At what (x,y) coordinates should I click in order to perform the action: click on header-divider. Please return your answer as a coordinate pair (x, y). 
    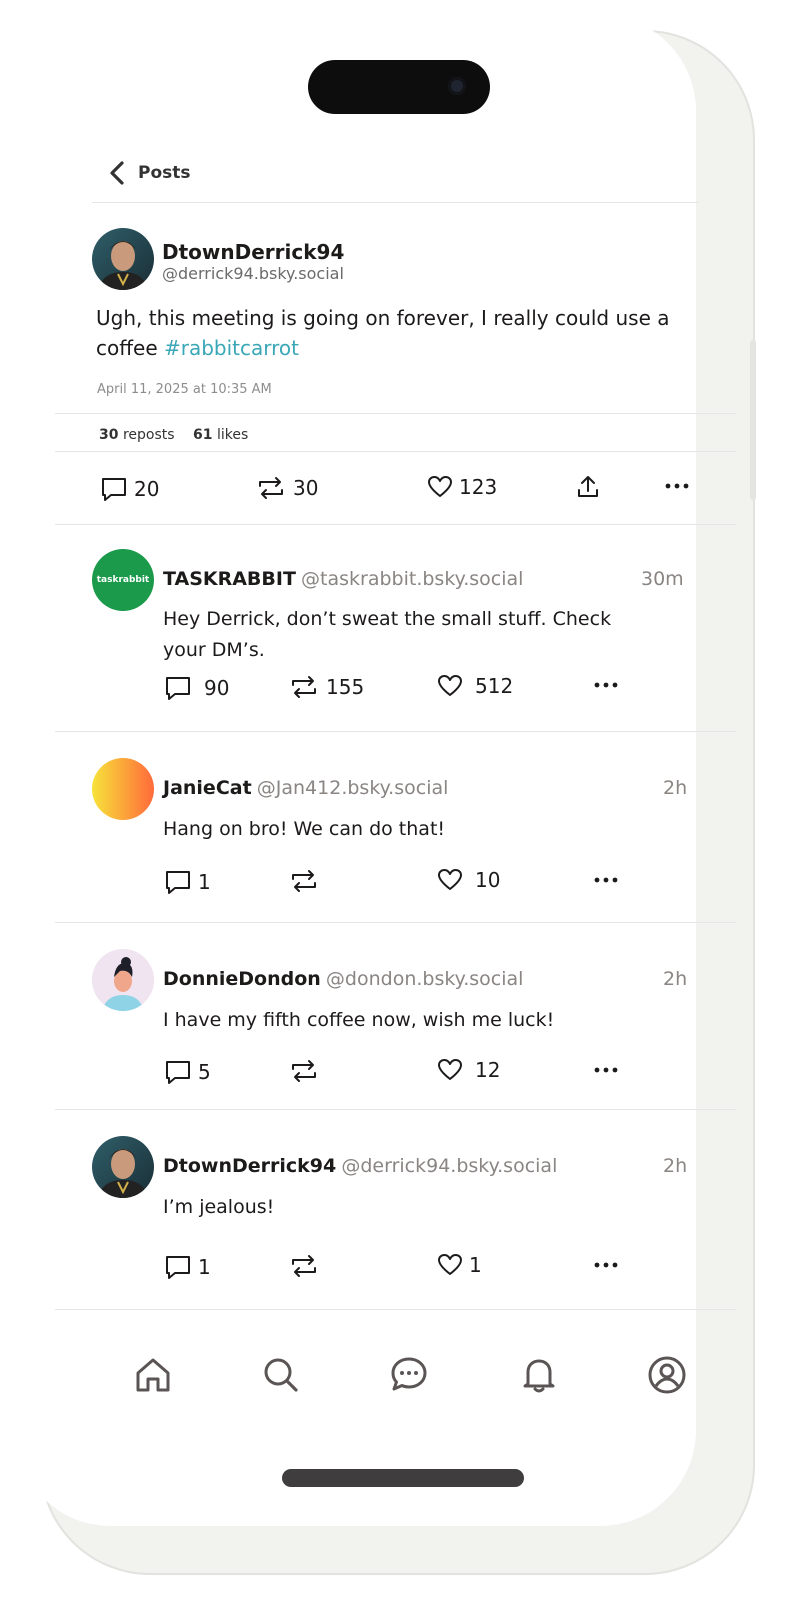
    Looking at the image, I should click on (395, 202).